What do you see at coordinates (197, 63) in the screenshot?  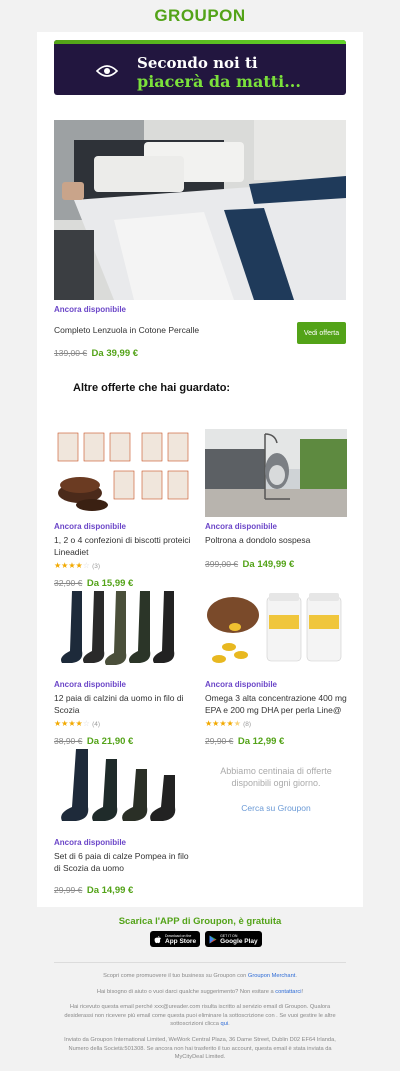 I see `banner-line1: Secondo noi ti` at bounding box center [197, 63].